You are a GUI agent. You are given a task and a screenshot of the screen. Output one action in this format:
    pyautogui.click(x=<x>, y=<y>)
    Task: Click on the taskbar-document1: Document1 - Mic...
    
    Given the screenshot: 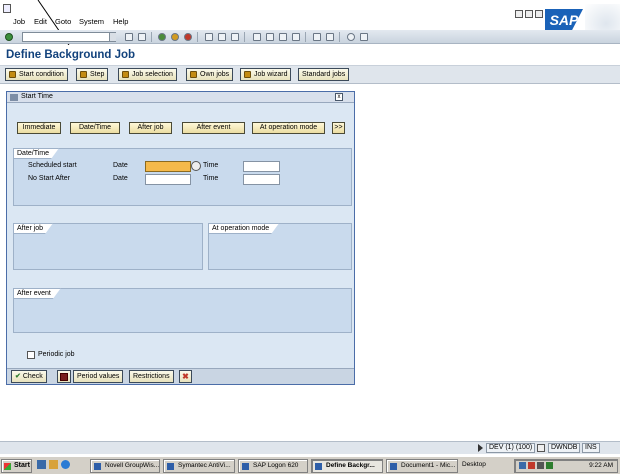 What is the action you would take?
    pyautogui.click(x=422, y=466)
    